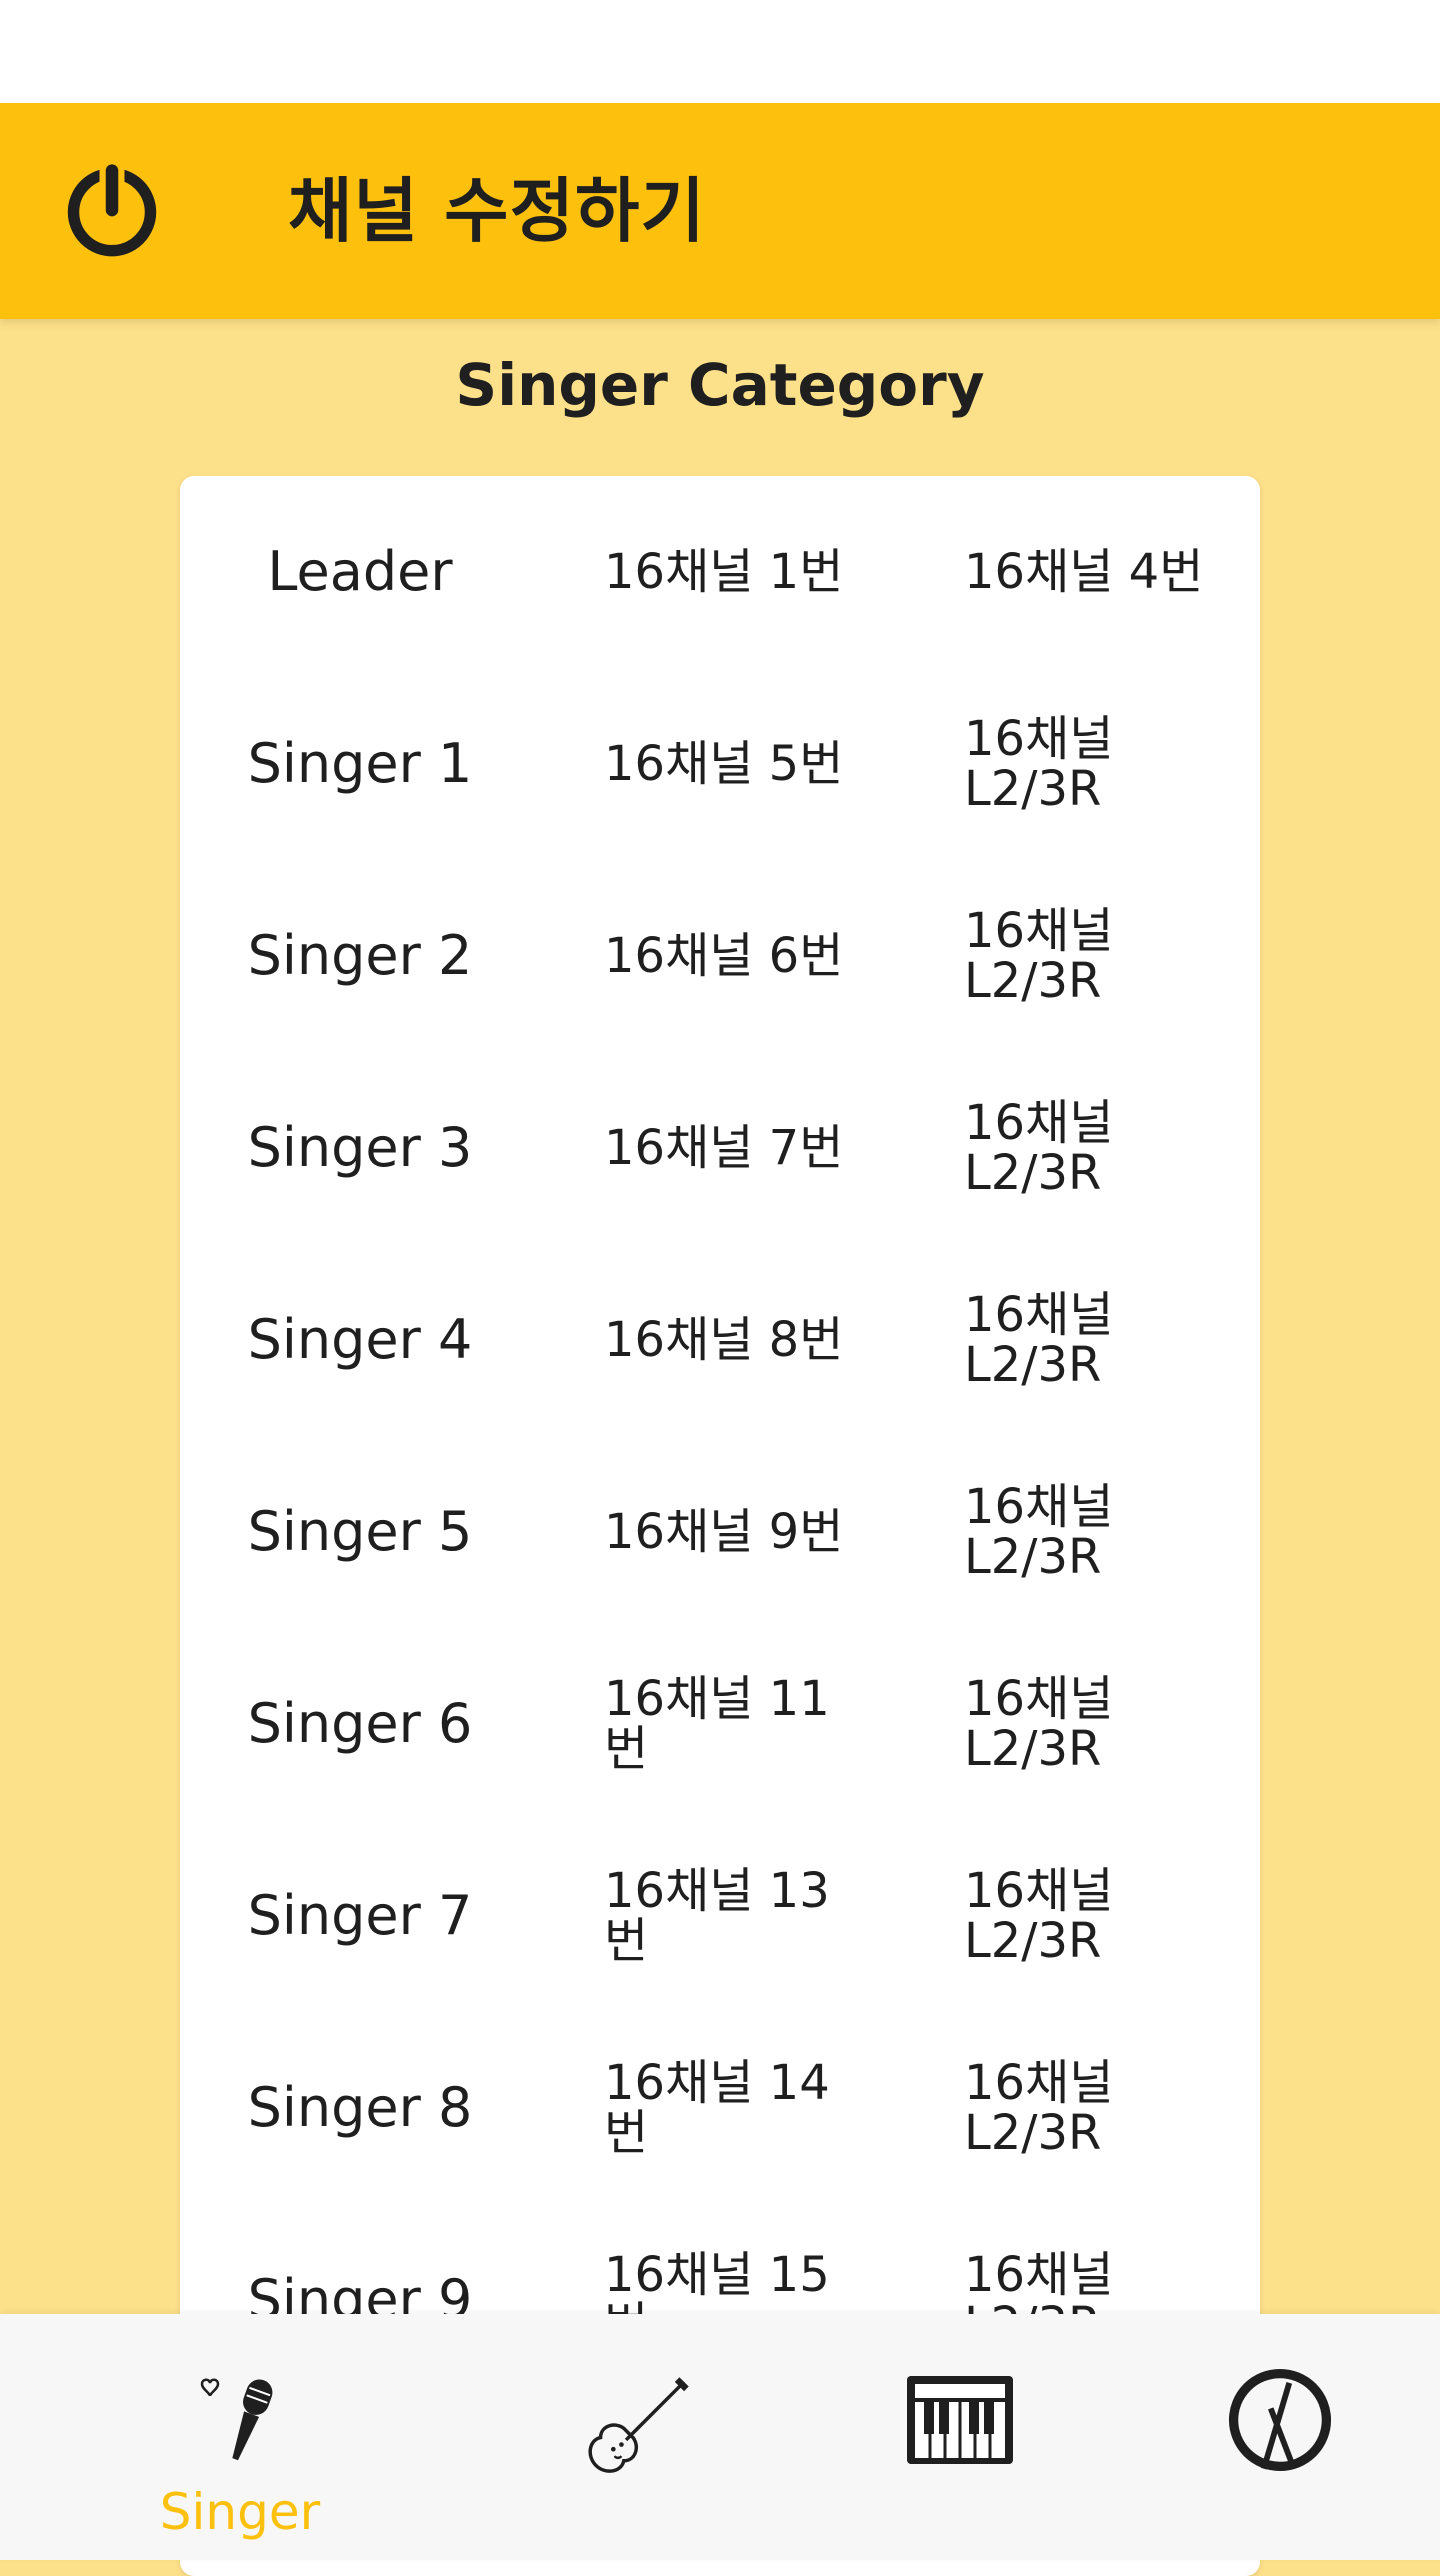 This screenshot has height=2576, width=1440. I want to click on channel-row-singer-4: Singer 4 16채널 8번 16채널 L2/3R, so click(720, 1340).